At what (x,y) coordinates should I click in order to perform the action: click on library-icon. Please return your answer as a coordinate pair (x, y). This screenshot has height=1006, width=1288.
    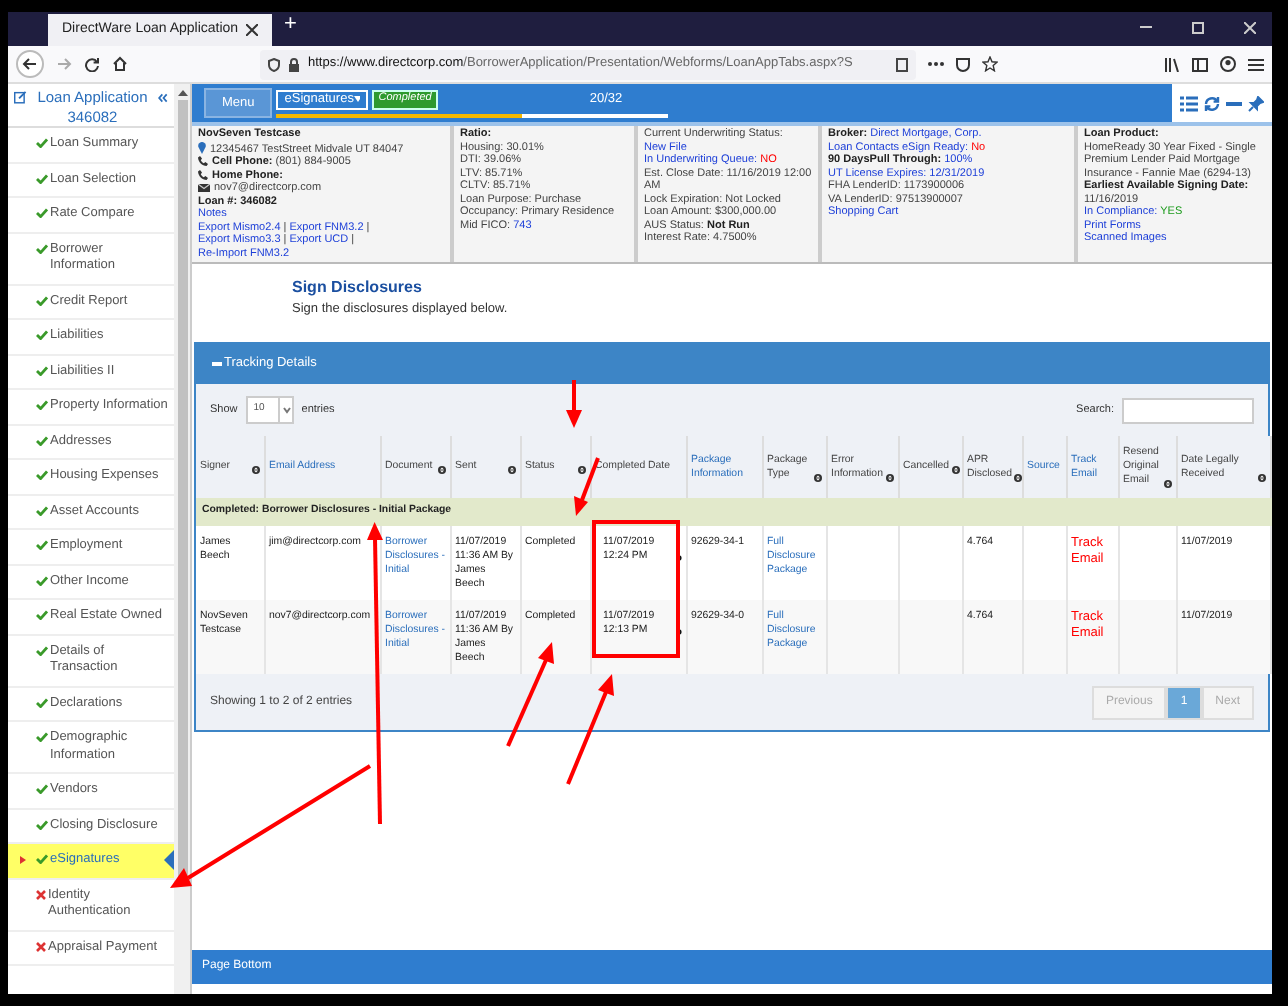
    Looking at the image, I should click on (1172, 64).